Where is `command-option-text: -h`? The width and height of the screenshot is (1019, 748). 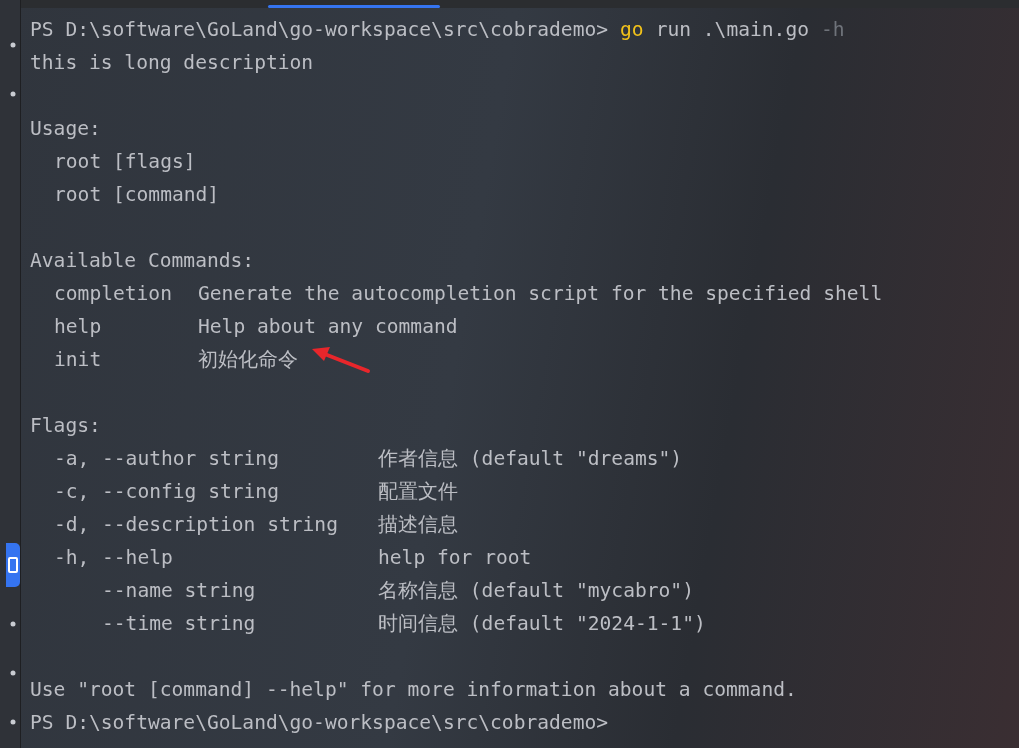 command-option-text: -h is located at coordinates (833, 30).